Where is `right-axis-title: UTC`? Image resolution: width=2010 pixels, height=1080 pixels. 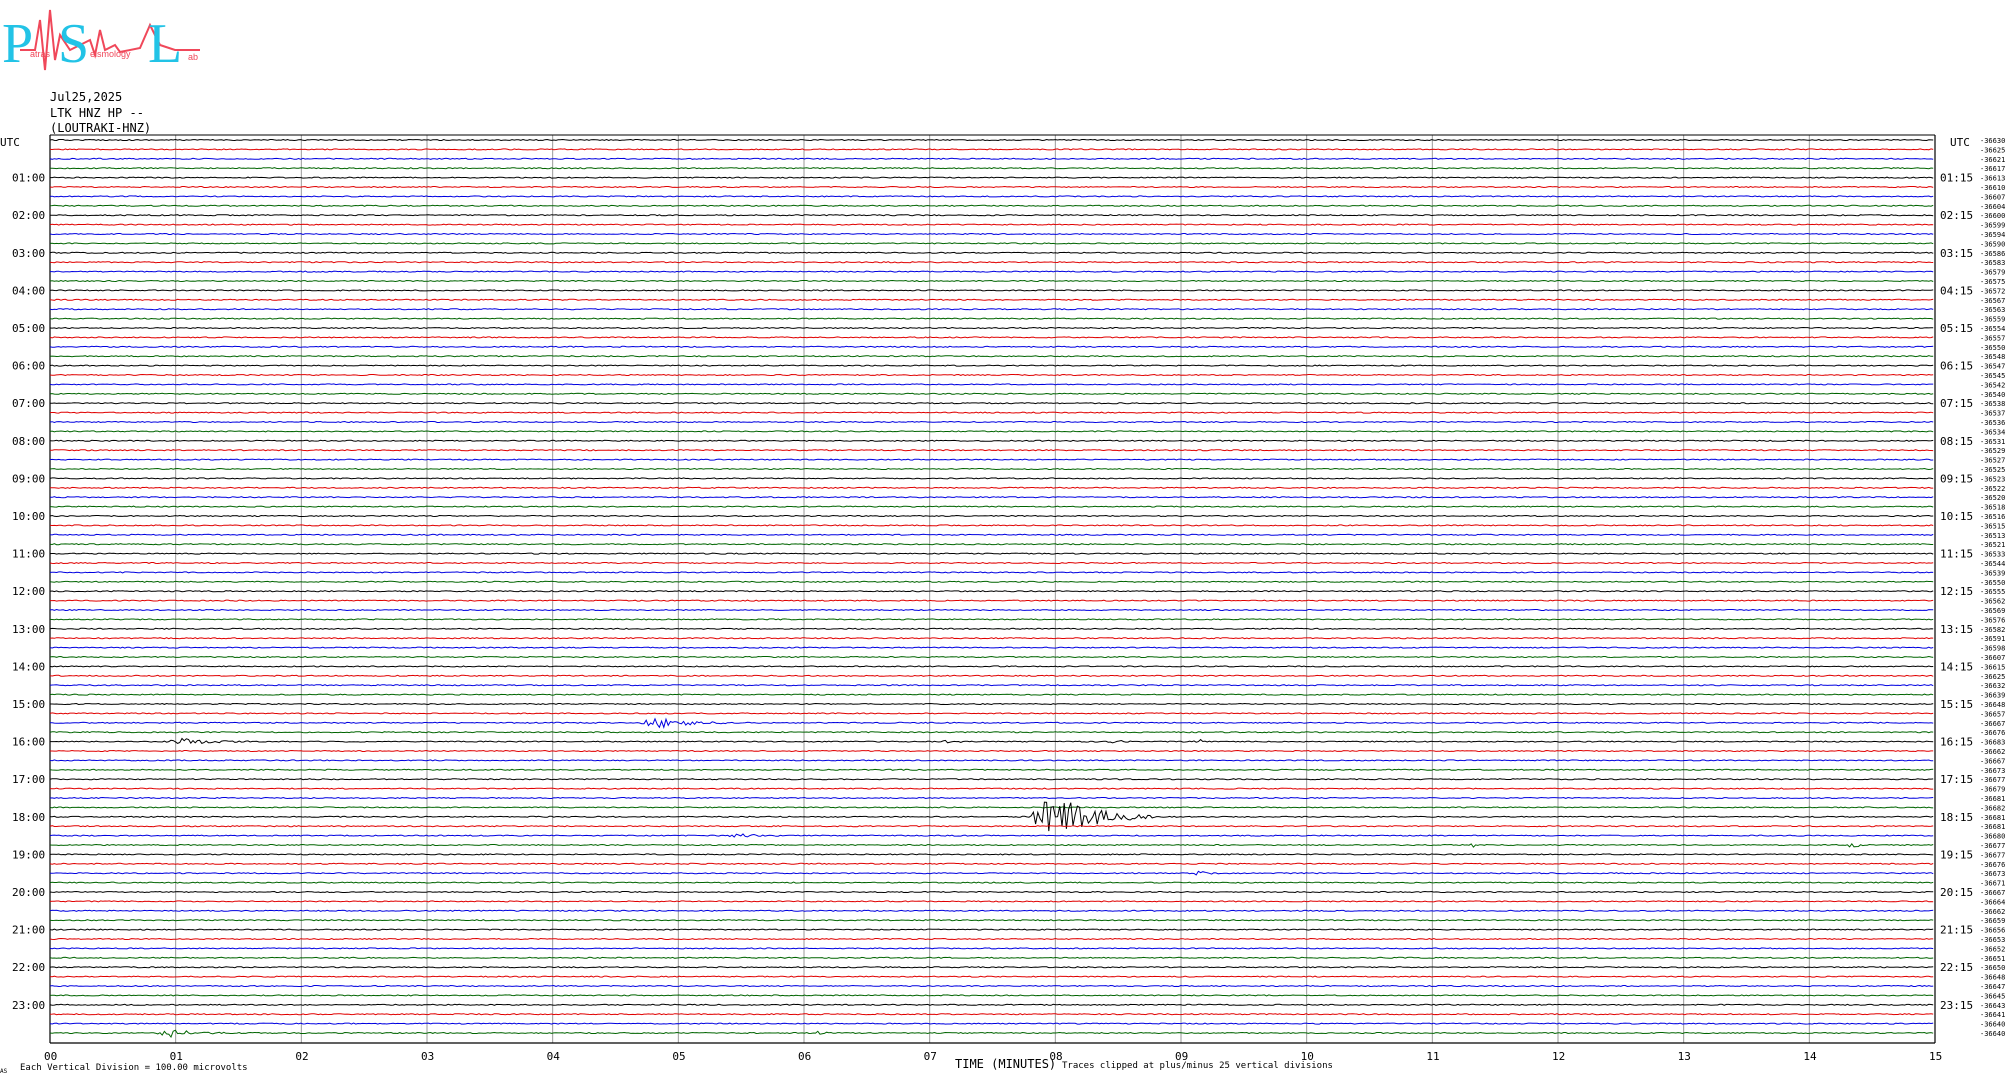 right-axis-title: UTC is located at coordinates (1960, 142).